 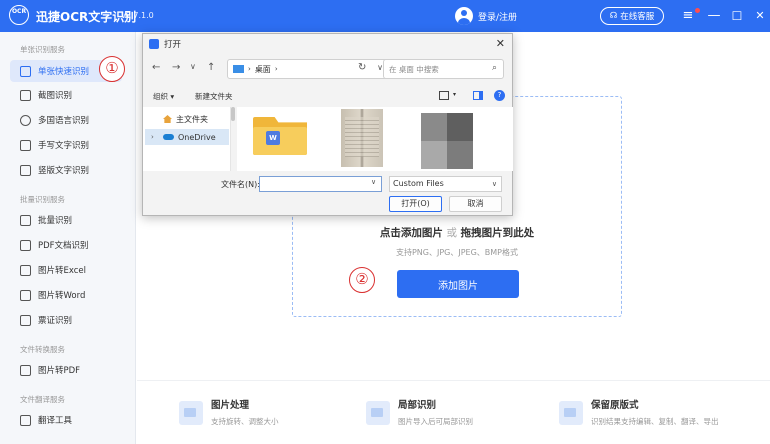 I want to click on headset-icon: ☊, so click(x=613, y=16).